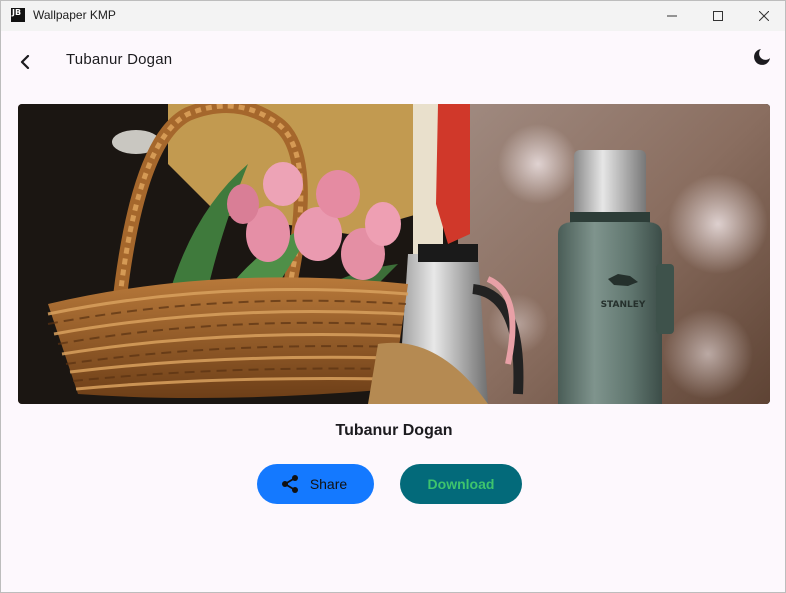  What do you see at coordinates (74, 15) in the screenshot?
I see `window-title: Wallpaper KMP` at bounding box center [74, 15].